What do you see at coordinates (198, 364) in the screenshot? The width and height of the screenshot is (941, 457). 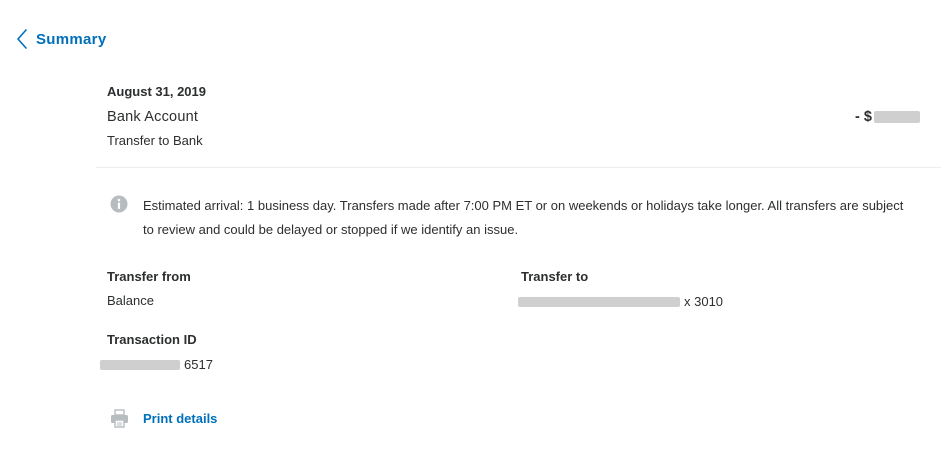 I see `transaction-id-suffix: 6517` at bounding box center [198, 364].